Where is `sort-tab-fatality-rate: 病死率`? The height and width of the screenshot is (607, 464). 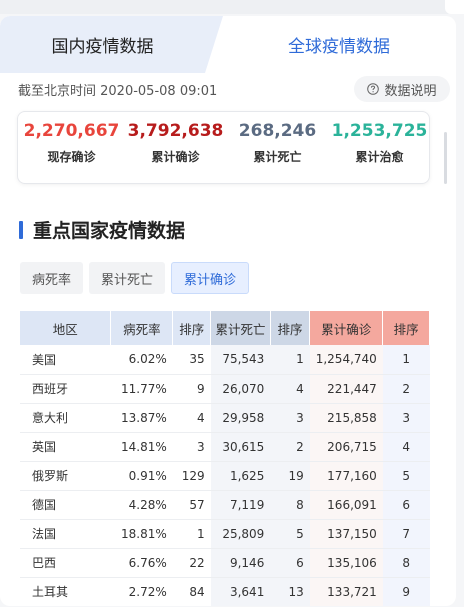
sort-tab-fatality-rate: 病死率 is located at coordinates (52, 278).